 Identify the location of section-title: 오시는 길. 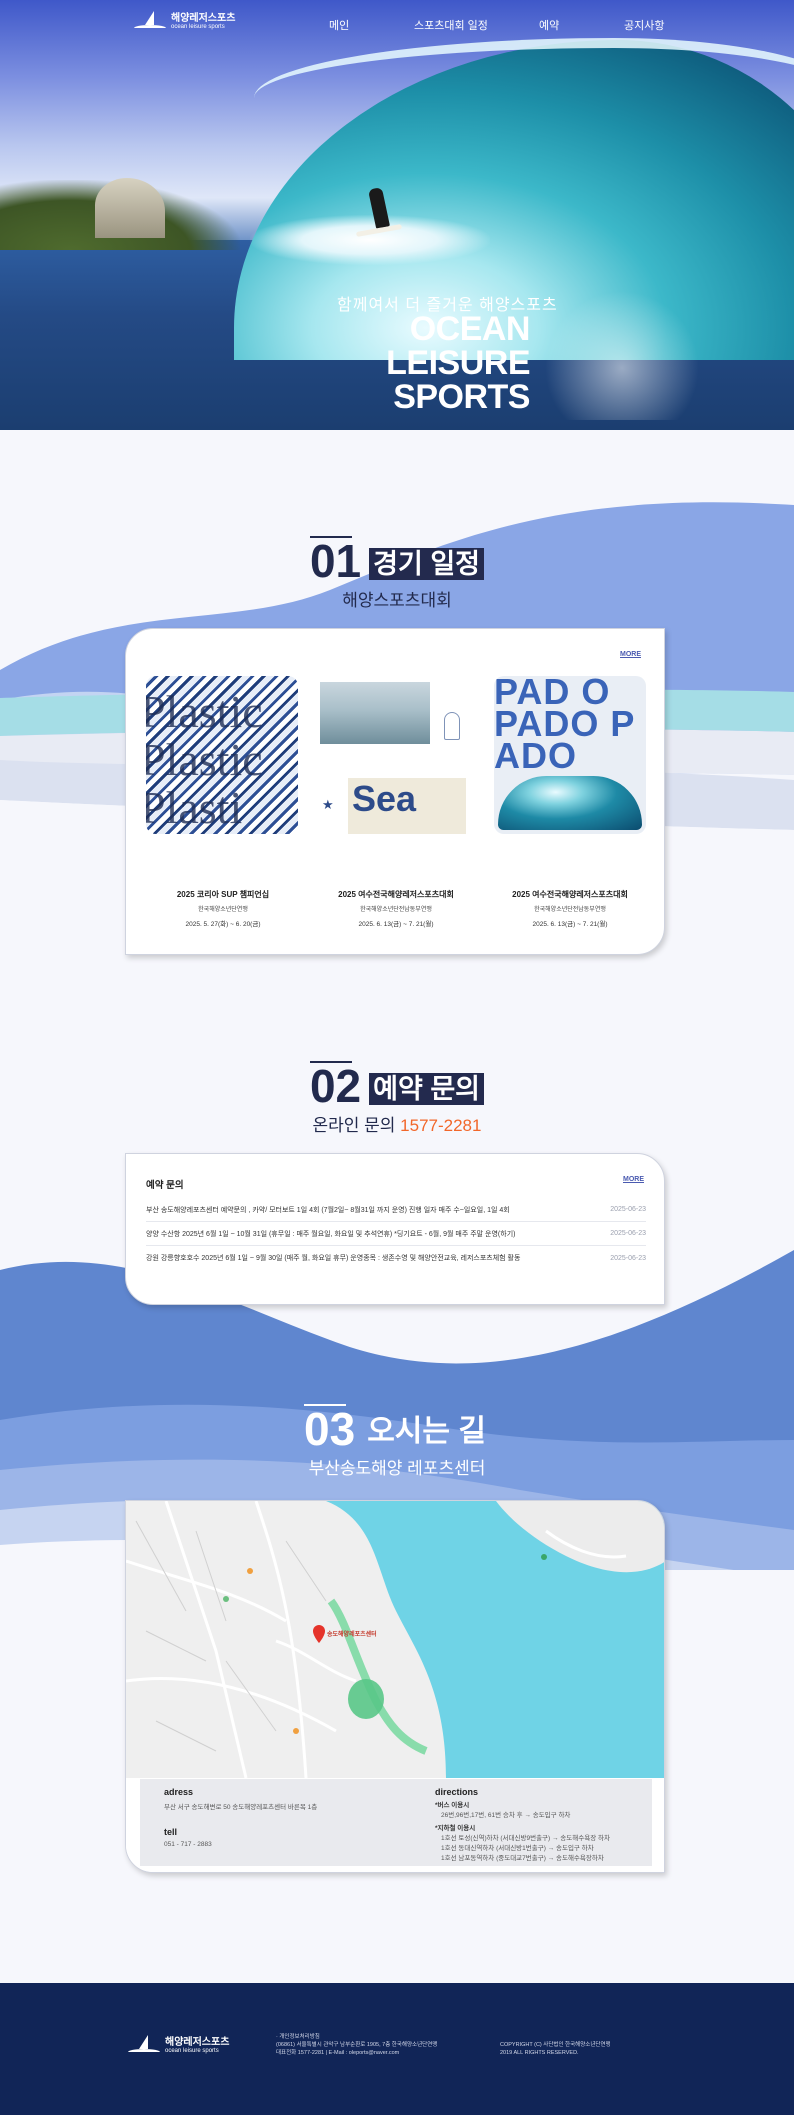
(426, 1431).